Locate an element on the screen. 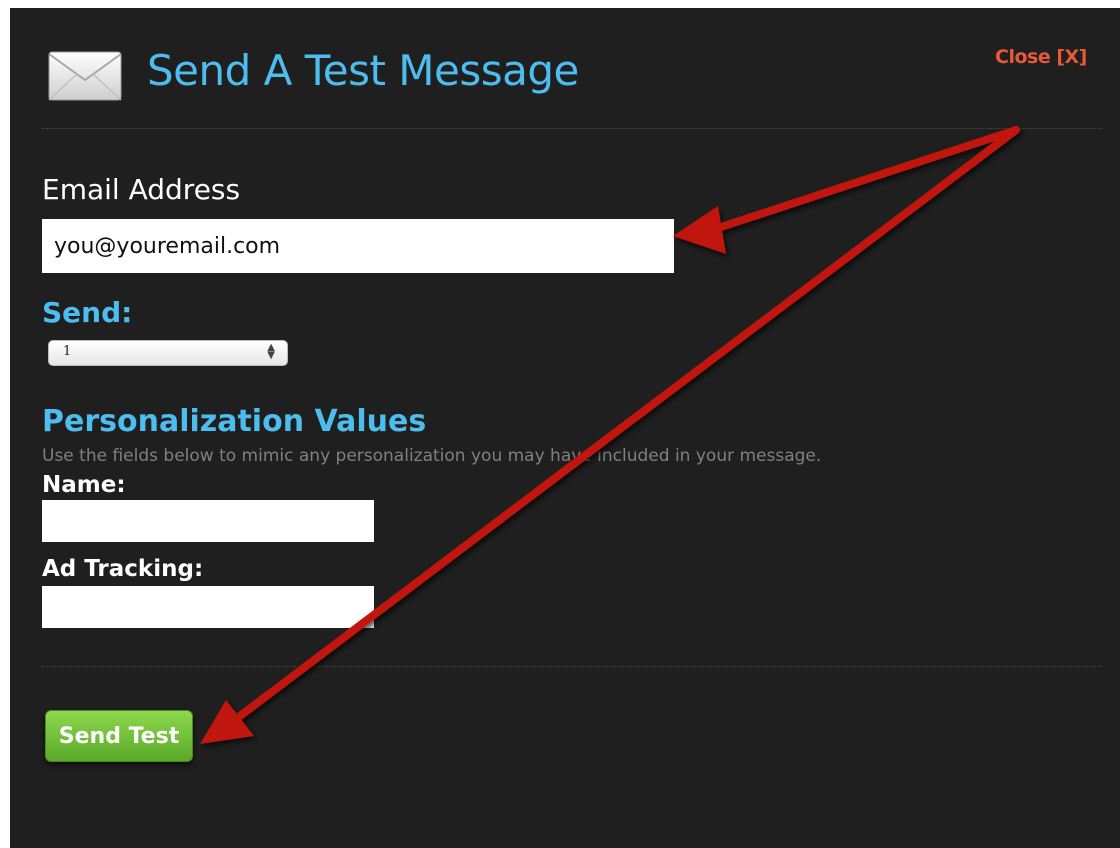 This screenshot has height=848, width=1120. send-count-label: Send: is located at coordinates (87, 312).